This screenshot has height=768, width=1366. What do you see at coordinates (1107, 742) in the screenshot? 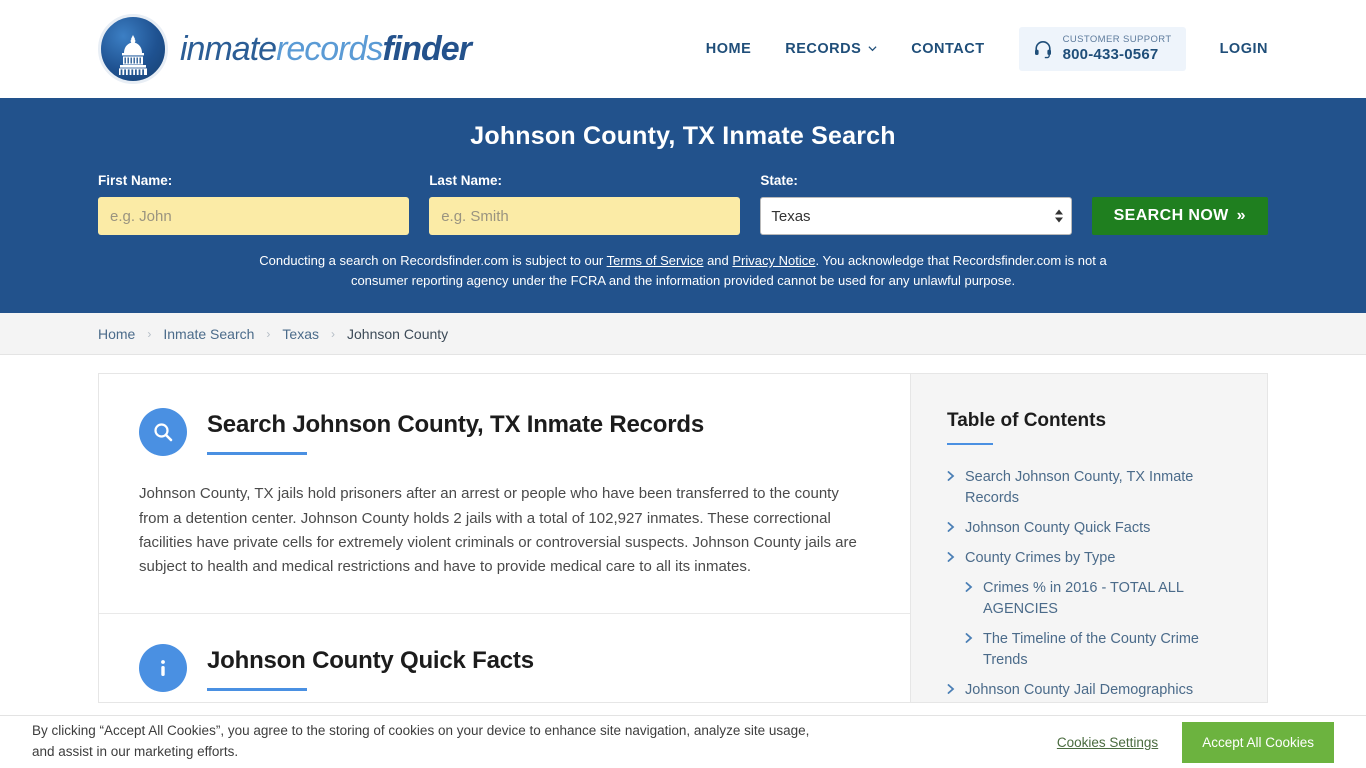
I see `cookies-settings-link: Cookies Settings` at bounding box center [1107, 742].